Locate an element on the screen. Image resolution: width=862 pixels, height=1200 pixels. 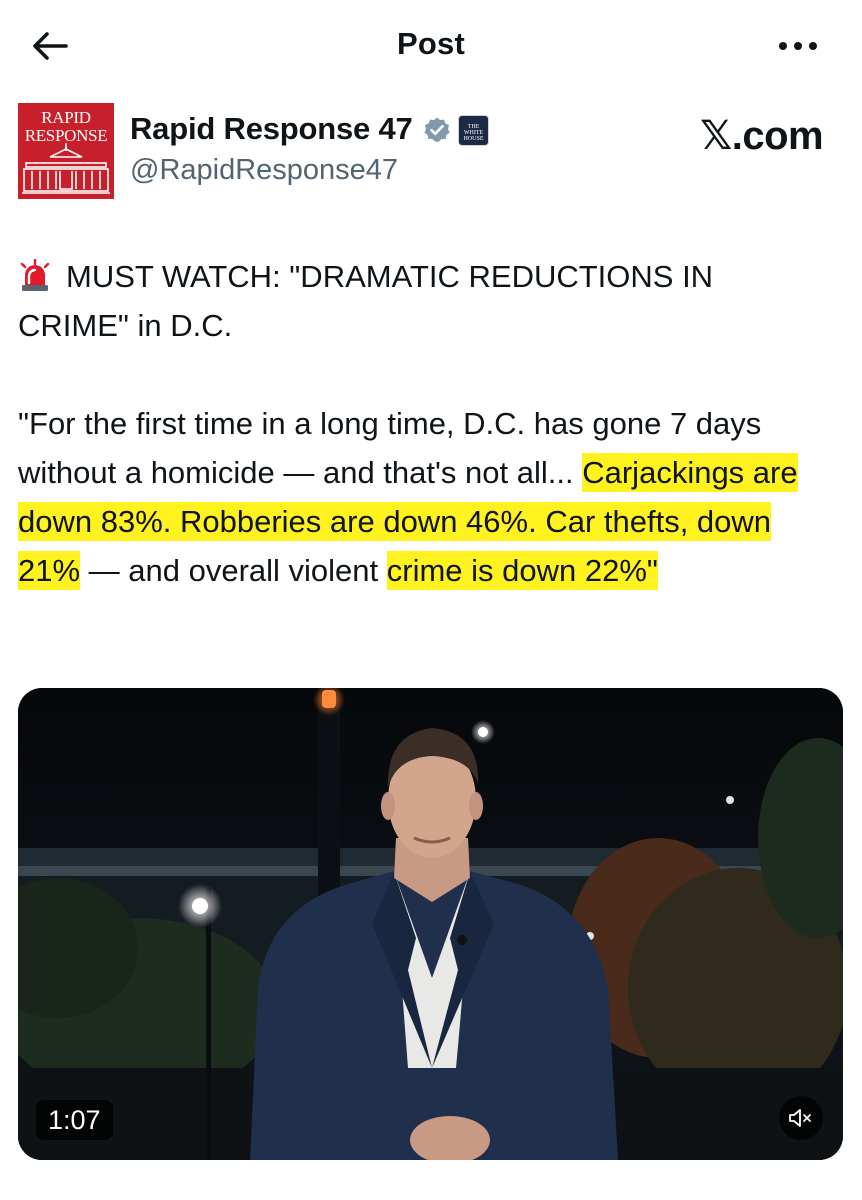
white-house-logo-icon is located at coordinates (66, 168).